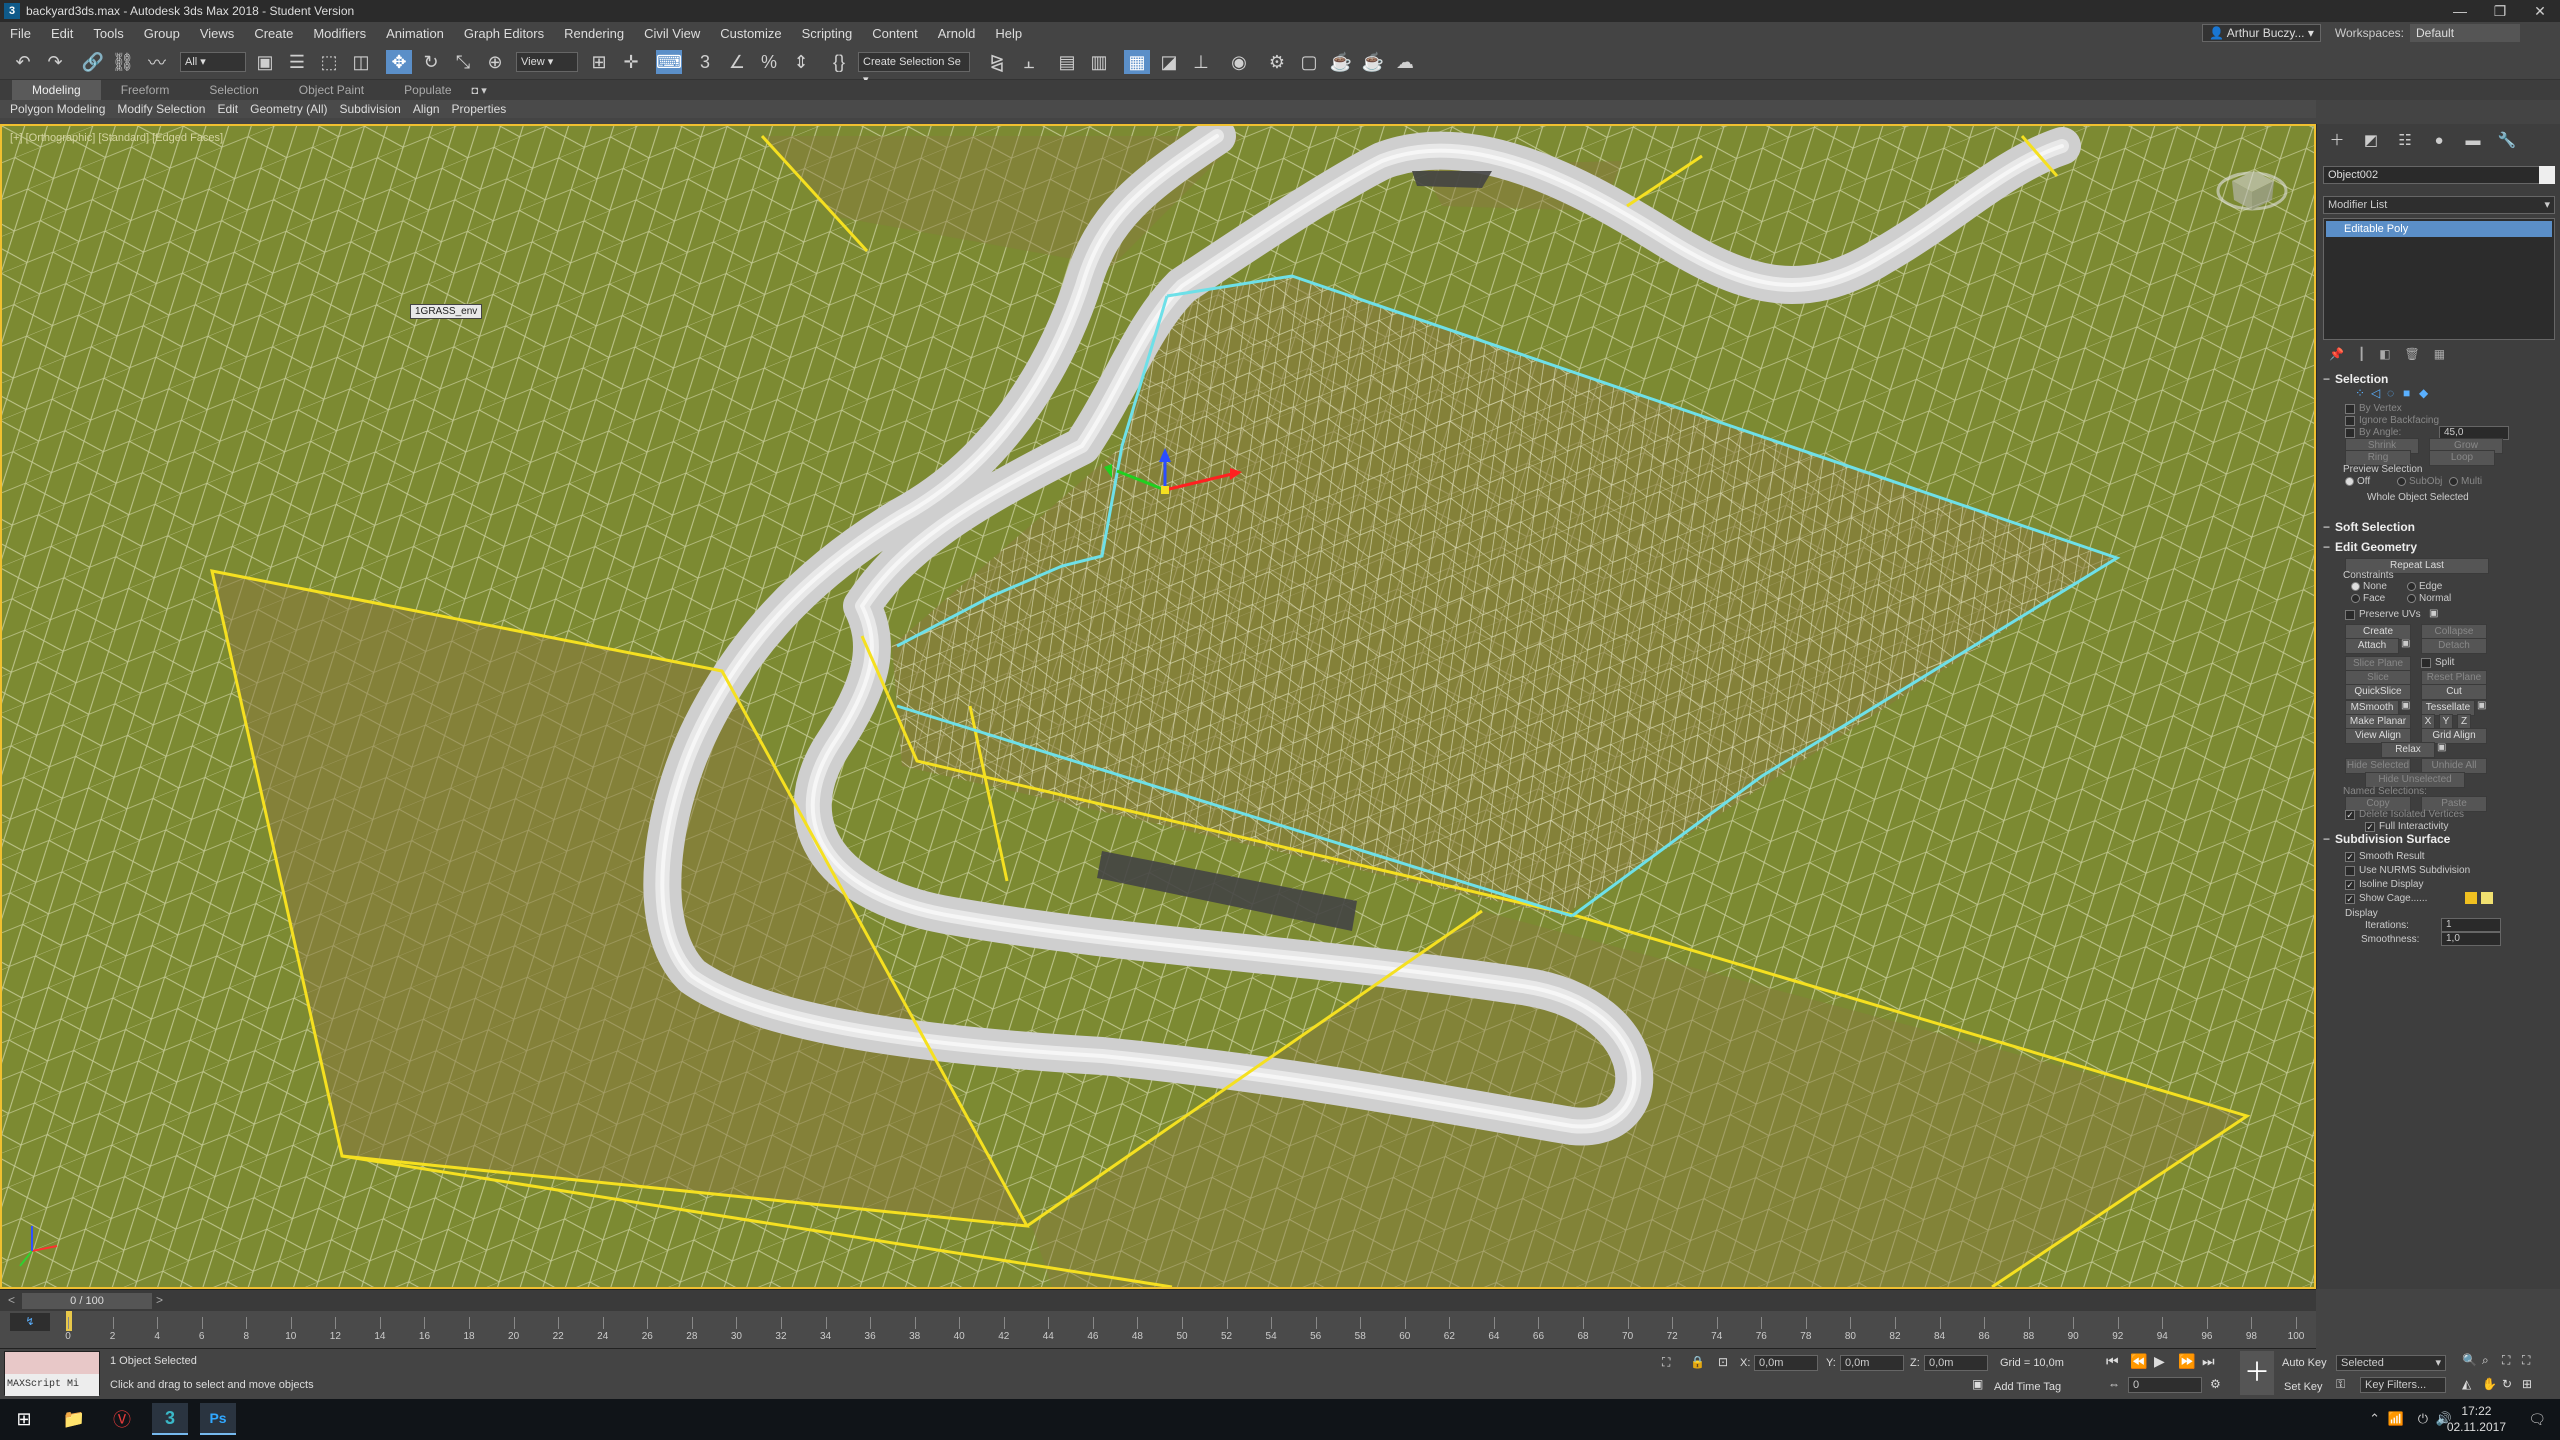  What do you see at coordinates (426, 109) in the screenshot?
I see `ribbon-align: Align` at bounding box center [426, 109].